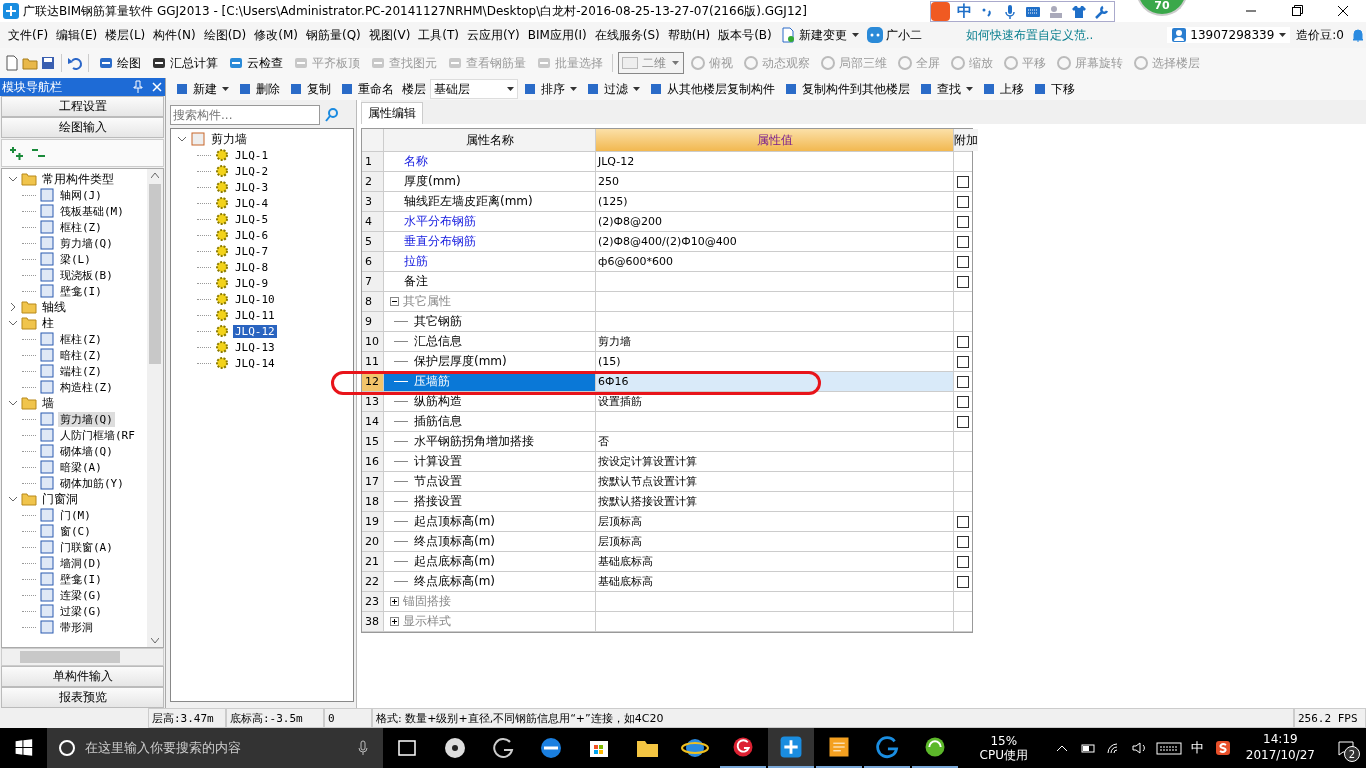 Image resolution: width=1366 pixels, height=768 pixels. Describe the element at coordinates (214, 748) in the screenshot. I see `taskbar-search-field: 在这里输入你要搜索的内容` at that location.